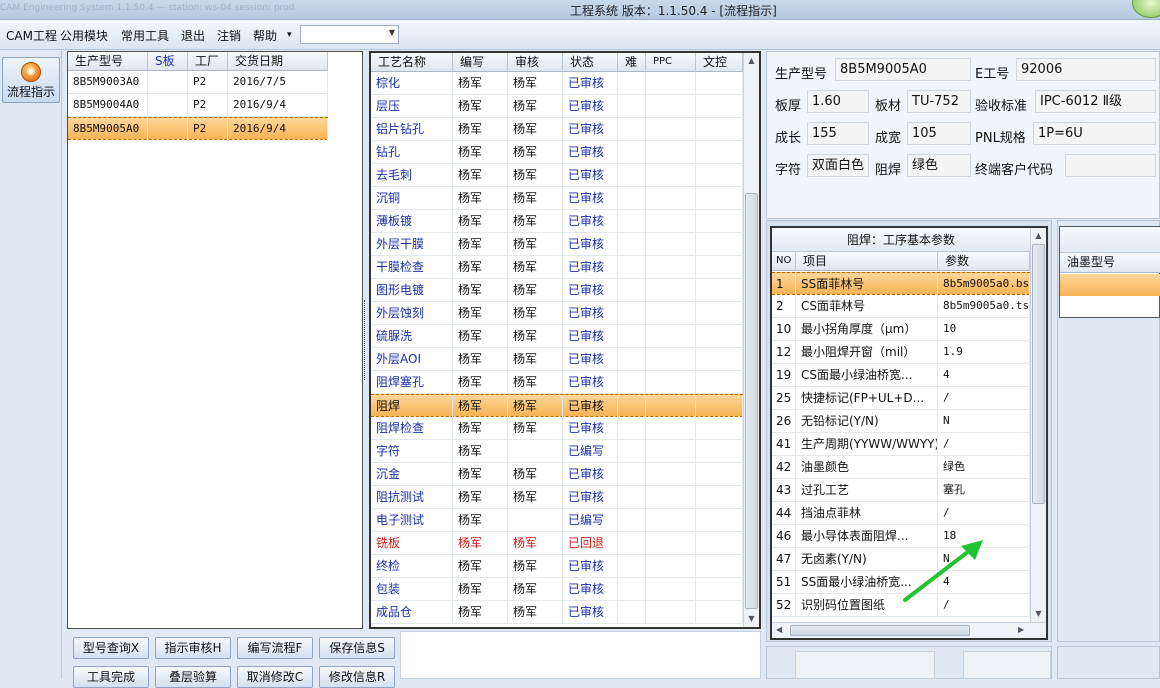 The image size is (1160, 688). I want to click on col-header-ink: 油墨型号, so click(1110, 263).